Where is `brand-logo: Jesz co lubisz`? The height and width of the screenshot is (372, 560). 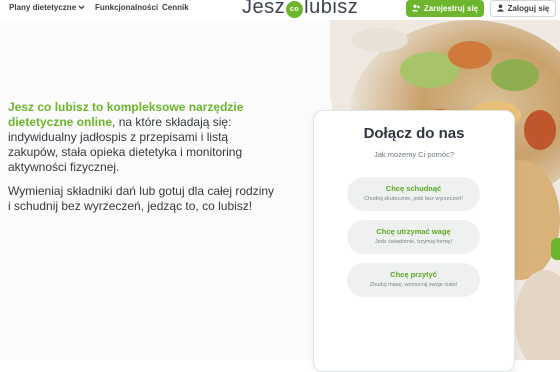
brand-logo: Jesz co lubisz is located at coordinates (300, 9).